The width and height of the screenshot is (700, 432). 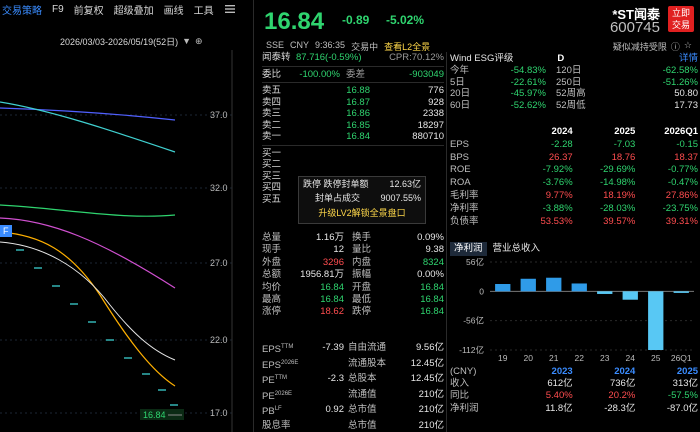 I want to click on column-header: (CNY), so click(x=463, y=371).